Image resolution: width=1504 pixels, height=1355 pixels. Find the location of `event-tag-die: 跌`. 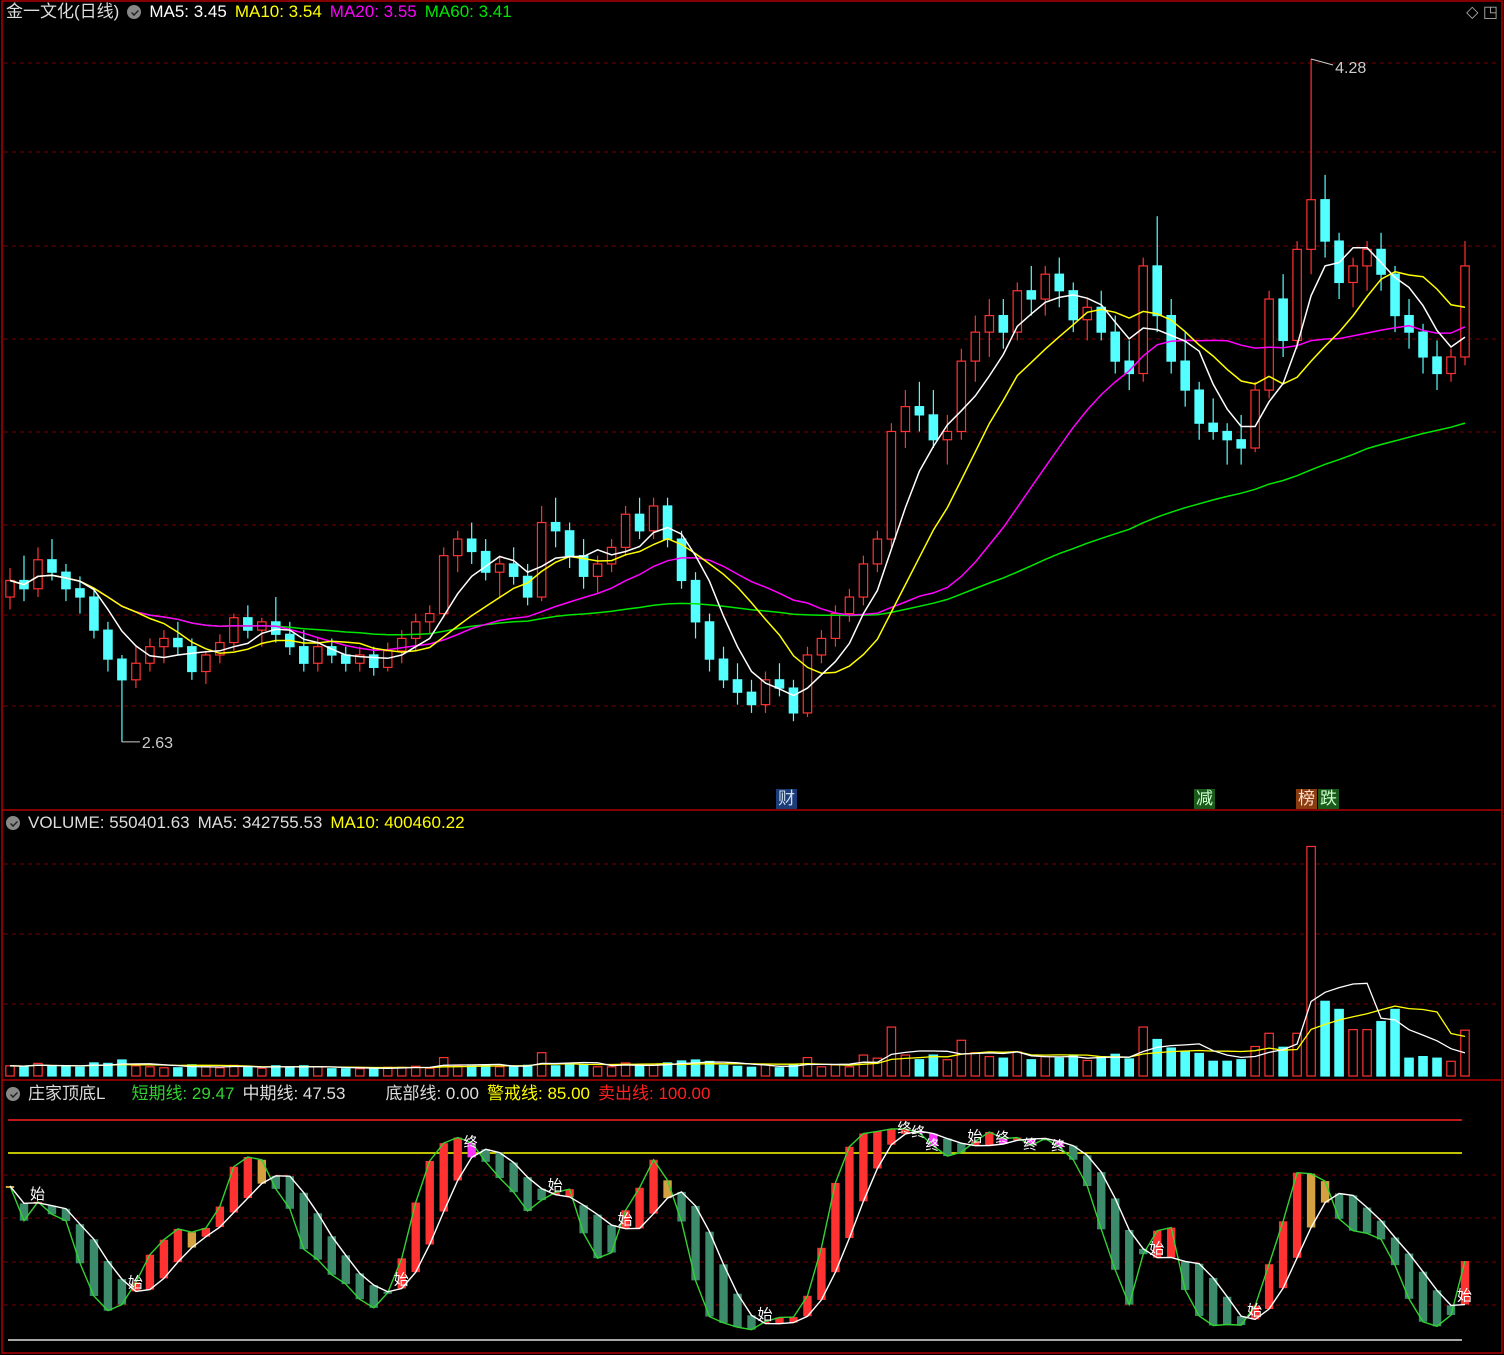

event-tag-die: 跌 is located at coordinates (1328, 799).